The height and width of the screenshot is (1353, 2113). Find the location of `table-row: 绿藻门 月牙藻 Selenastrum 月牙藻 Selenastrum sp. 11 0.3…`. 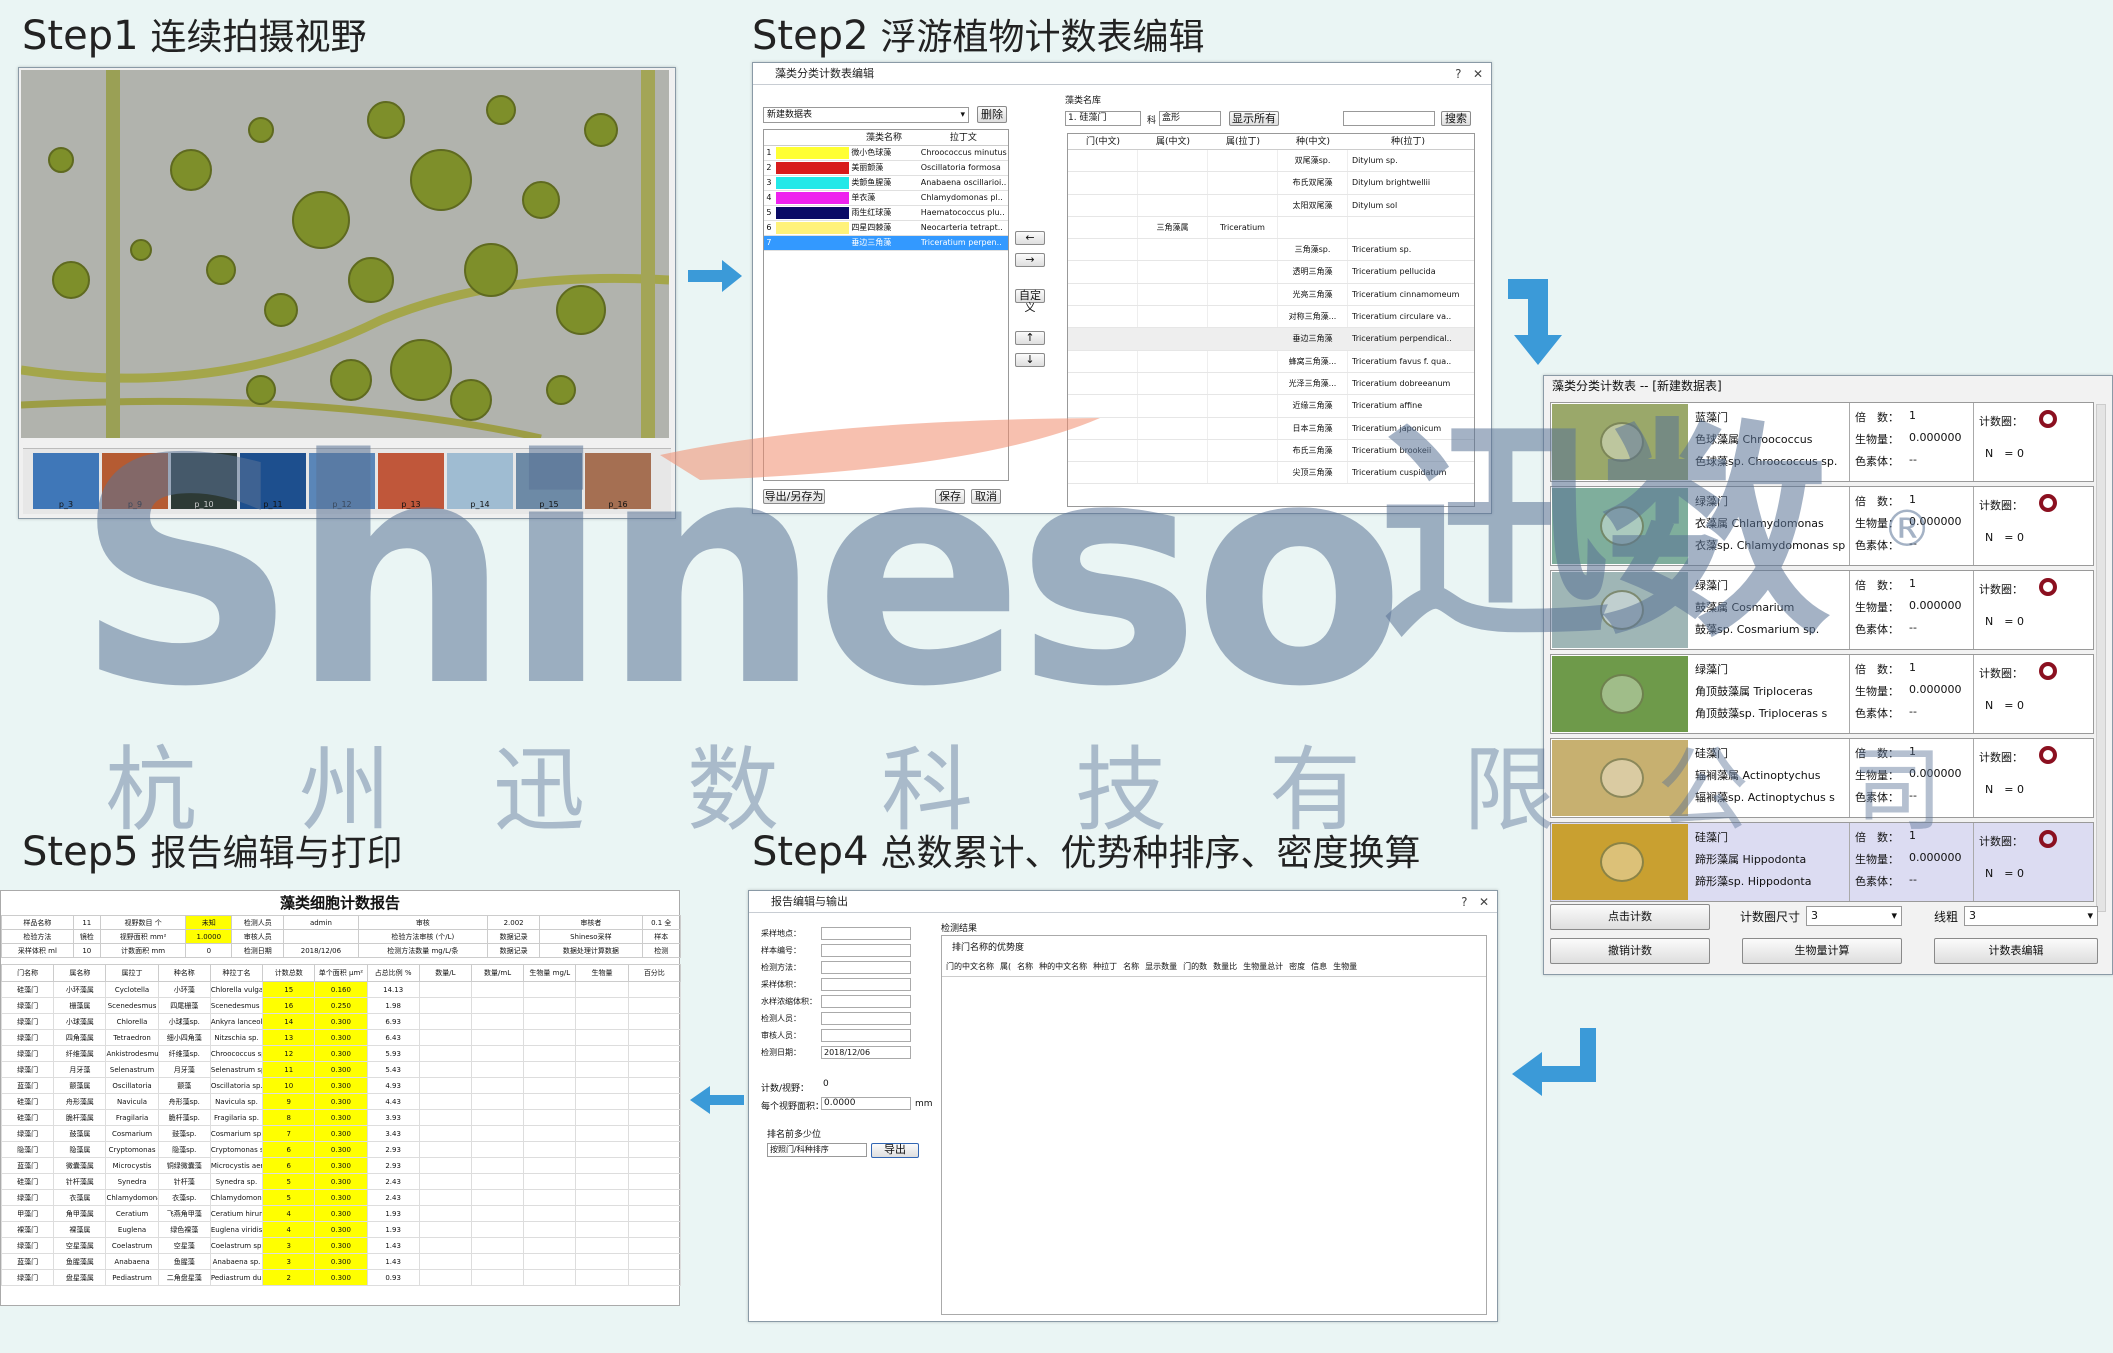

table-row: 绿藻门 月牙藻 Selenastrum 月牙藻 Selenastrum sp. 11 0.3… is located at coordinates (341, 1069).